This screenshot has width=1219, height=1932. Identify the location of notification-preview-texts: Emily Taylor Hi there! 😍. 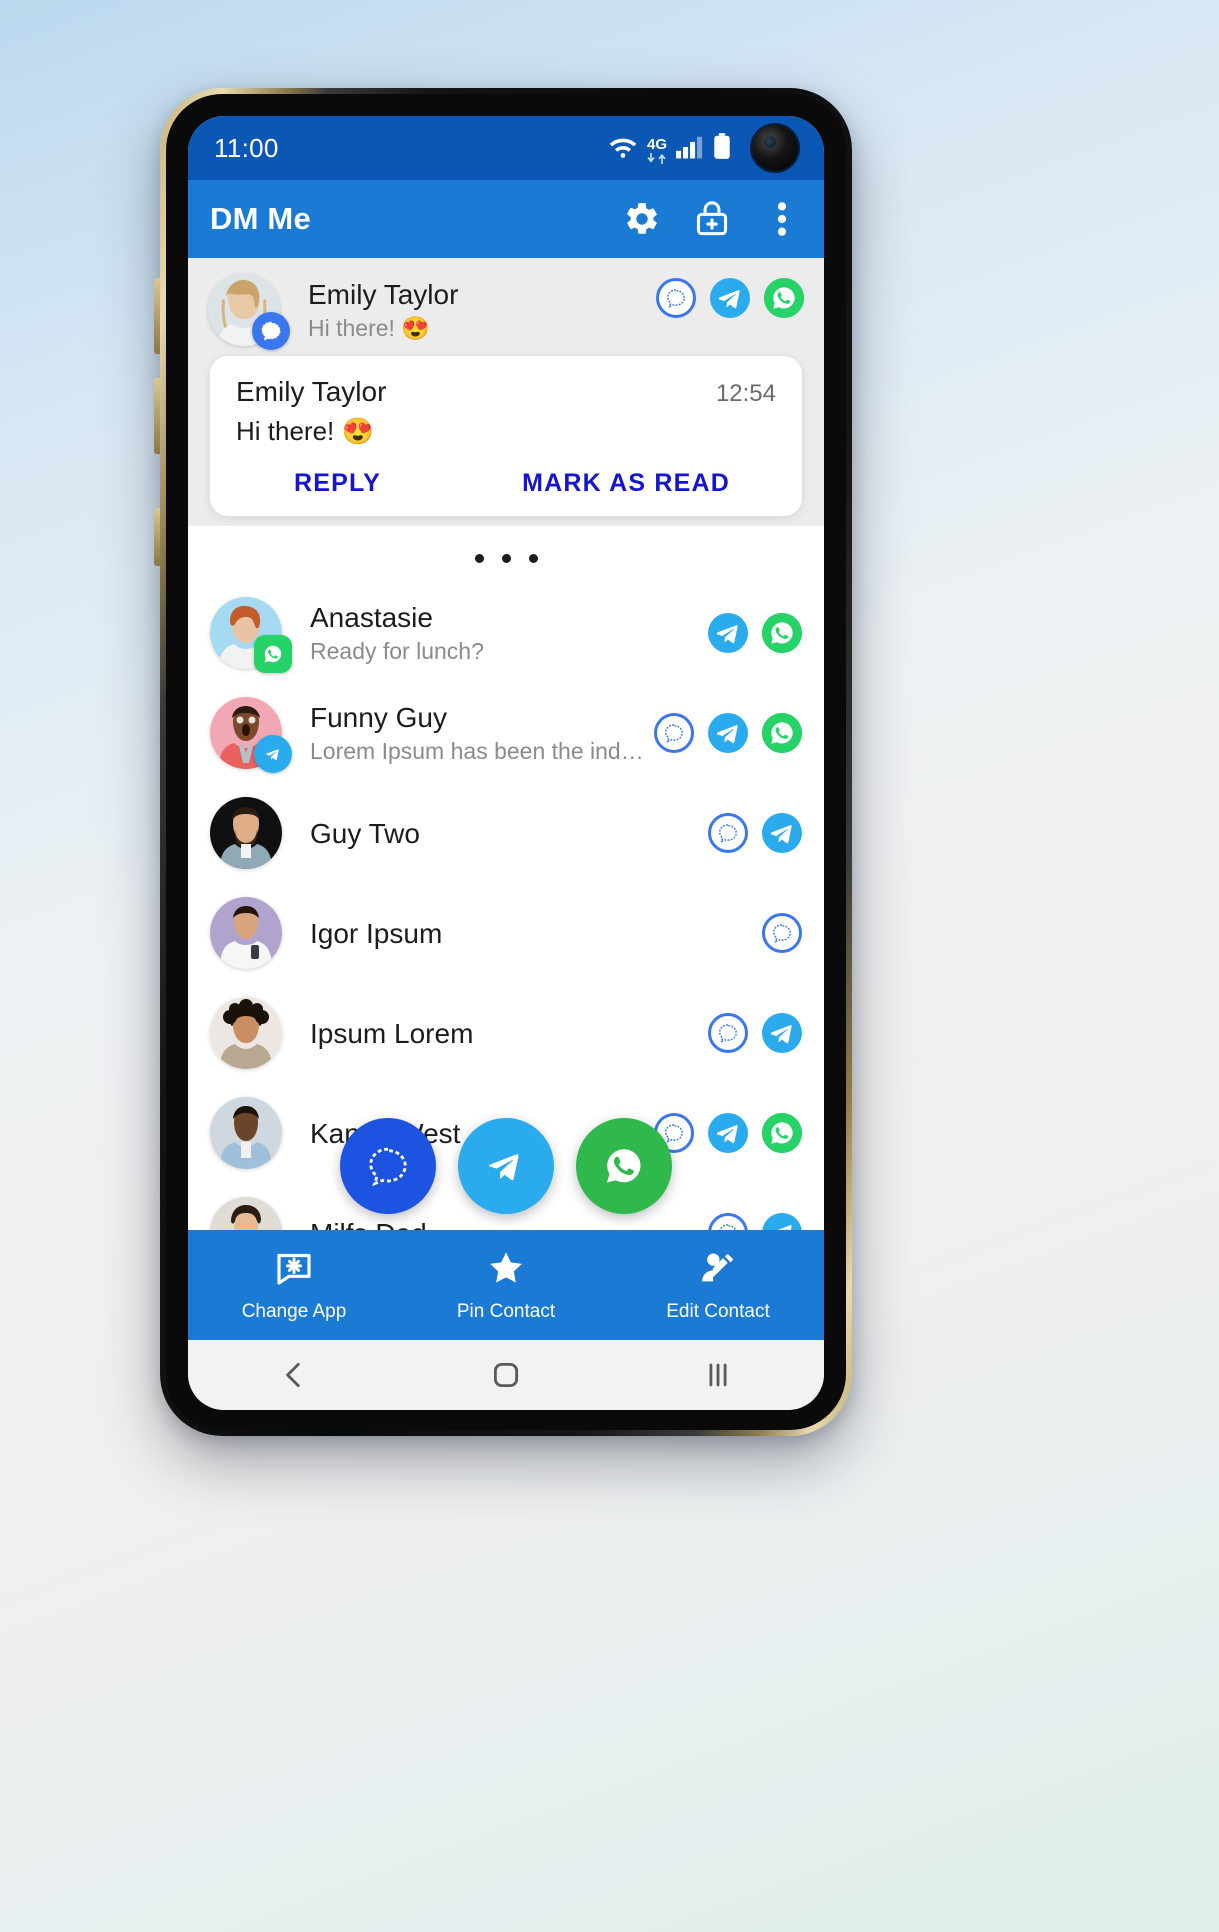
(482, 310).